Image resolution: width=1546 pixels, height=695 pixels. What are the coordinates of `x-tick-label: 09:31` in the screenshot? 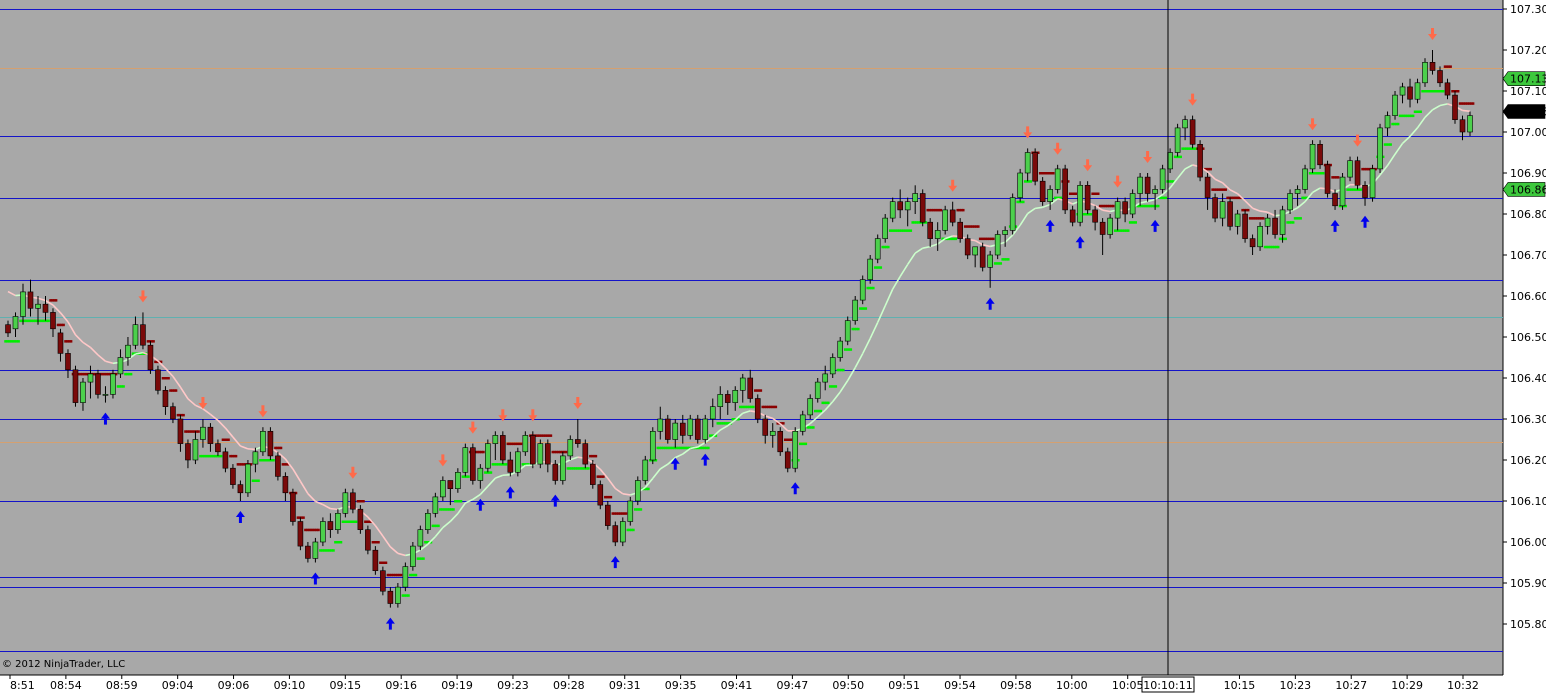 It's located at (625, 685).